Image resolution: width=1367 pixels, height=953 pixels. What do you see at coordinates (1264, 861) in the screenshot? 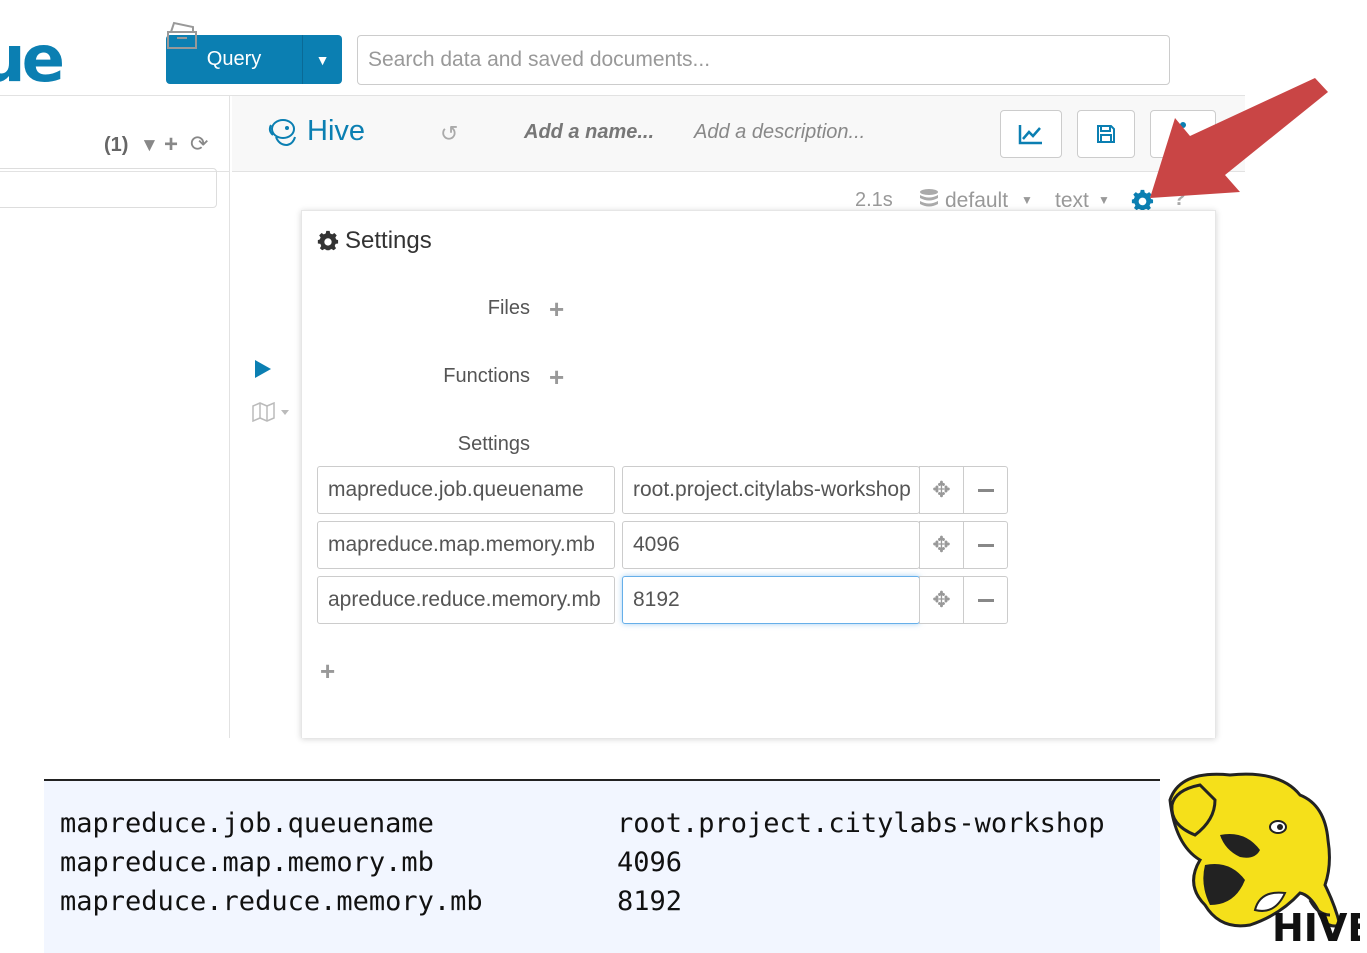
I see `hive-elephant-bee-logo: HIVE` at bounding box center [1264, 861].